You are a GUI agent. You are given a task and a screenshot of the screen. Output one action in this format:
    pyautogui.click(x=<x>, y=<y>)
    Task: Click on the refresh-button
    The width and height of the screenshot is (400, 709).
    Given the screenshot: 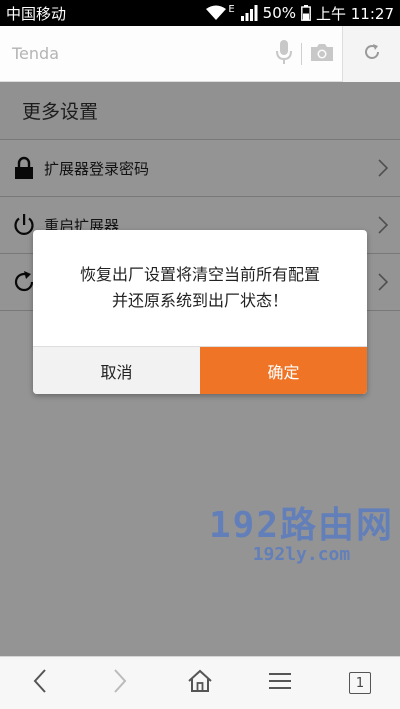 What is the action you would take?
    pyautogui.click(x=371, y=53)
    